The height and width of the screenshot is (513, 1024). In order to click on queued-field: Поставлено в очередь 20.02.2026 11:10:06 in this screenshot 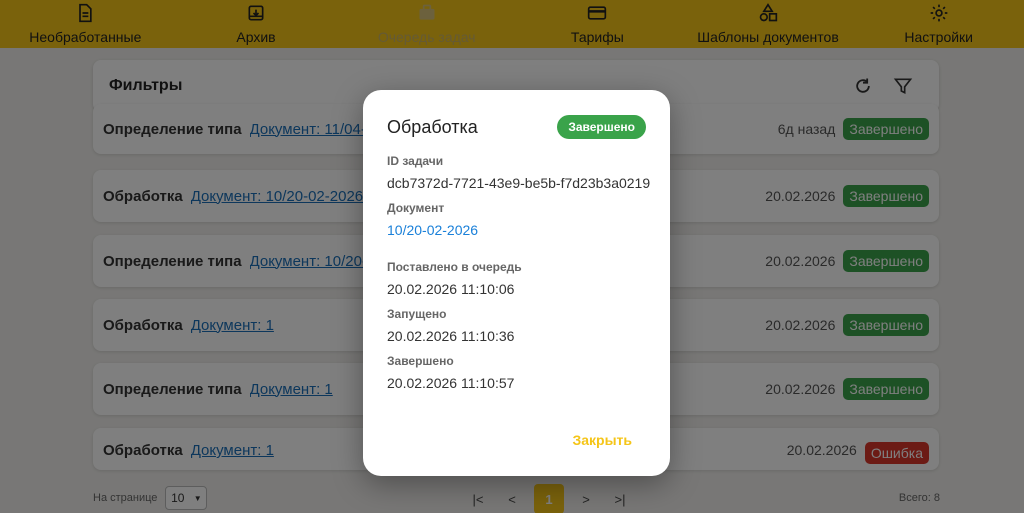, I will do `click(454, 278)`.